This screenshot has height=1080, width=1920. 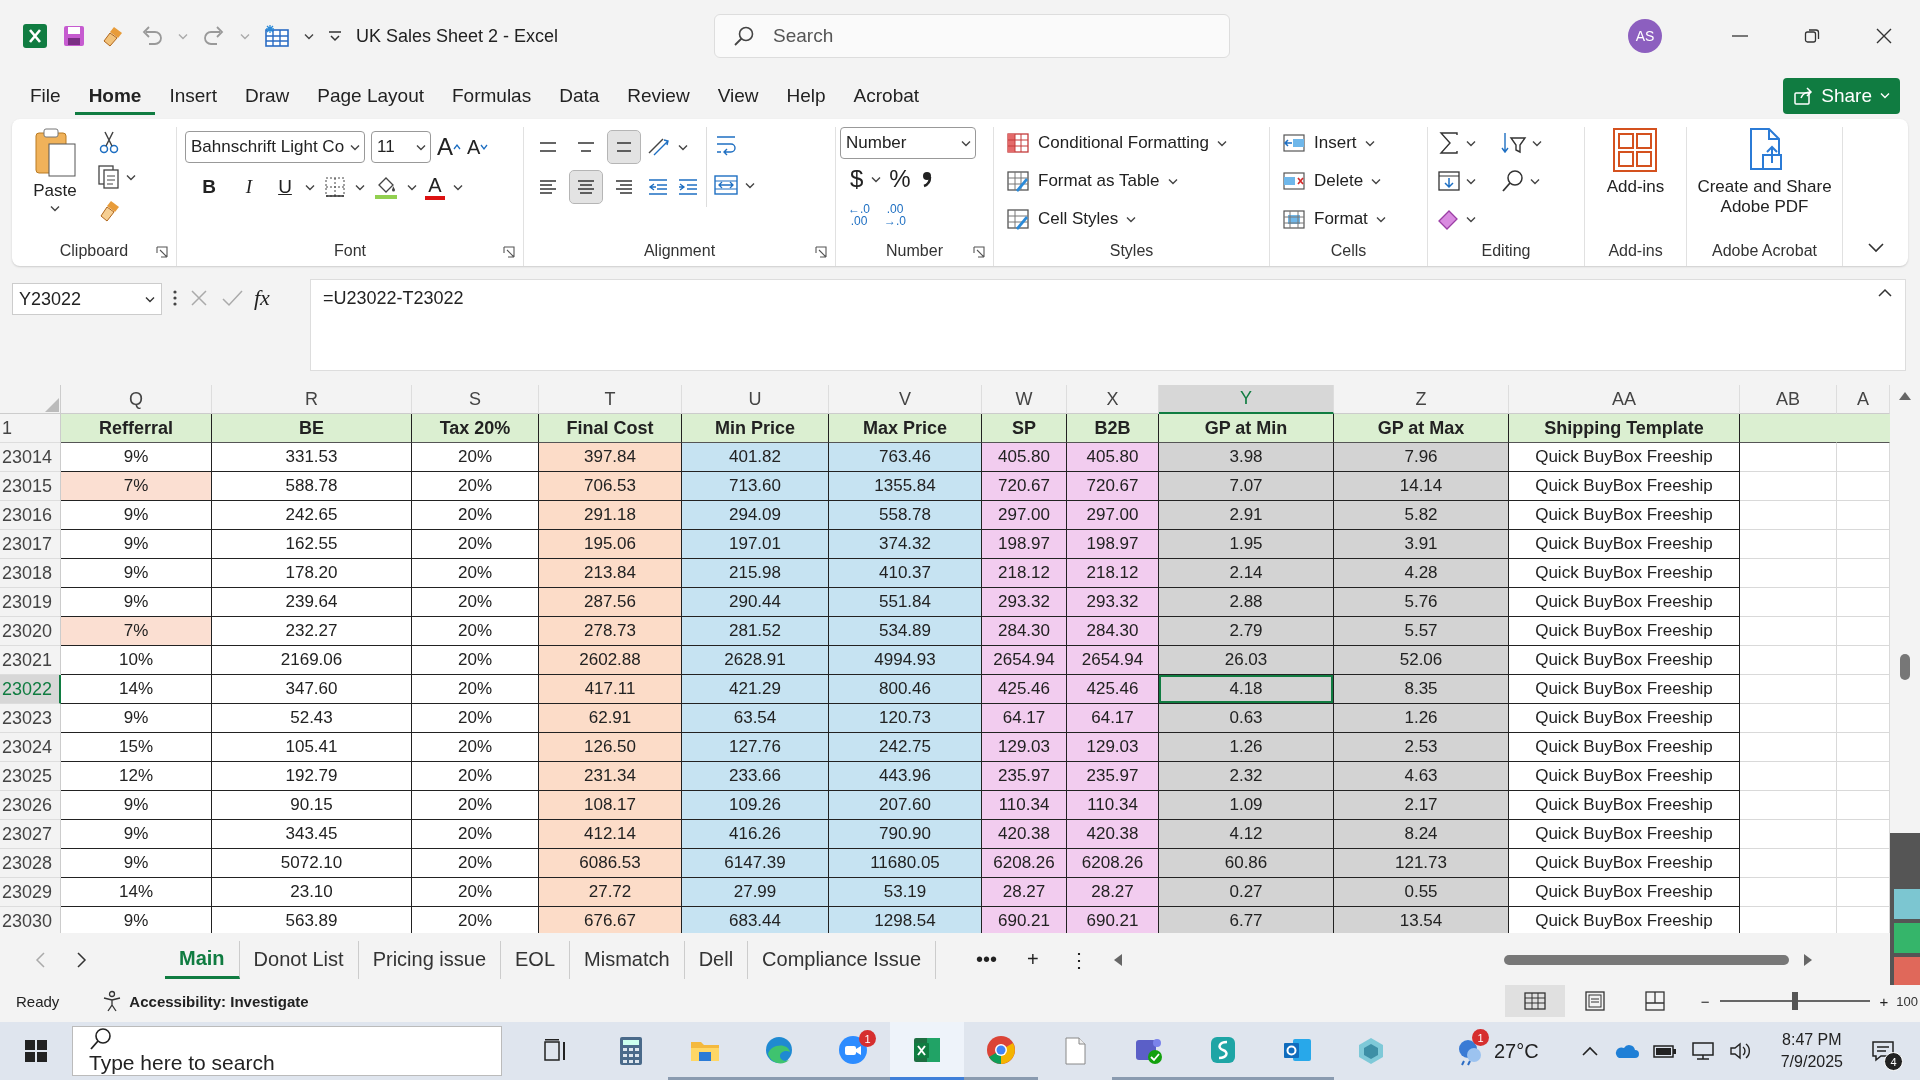 I want to click on volume-icon, so click(x=1739, y=1051).